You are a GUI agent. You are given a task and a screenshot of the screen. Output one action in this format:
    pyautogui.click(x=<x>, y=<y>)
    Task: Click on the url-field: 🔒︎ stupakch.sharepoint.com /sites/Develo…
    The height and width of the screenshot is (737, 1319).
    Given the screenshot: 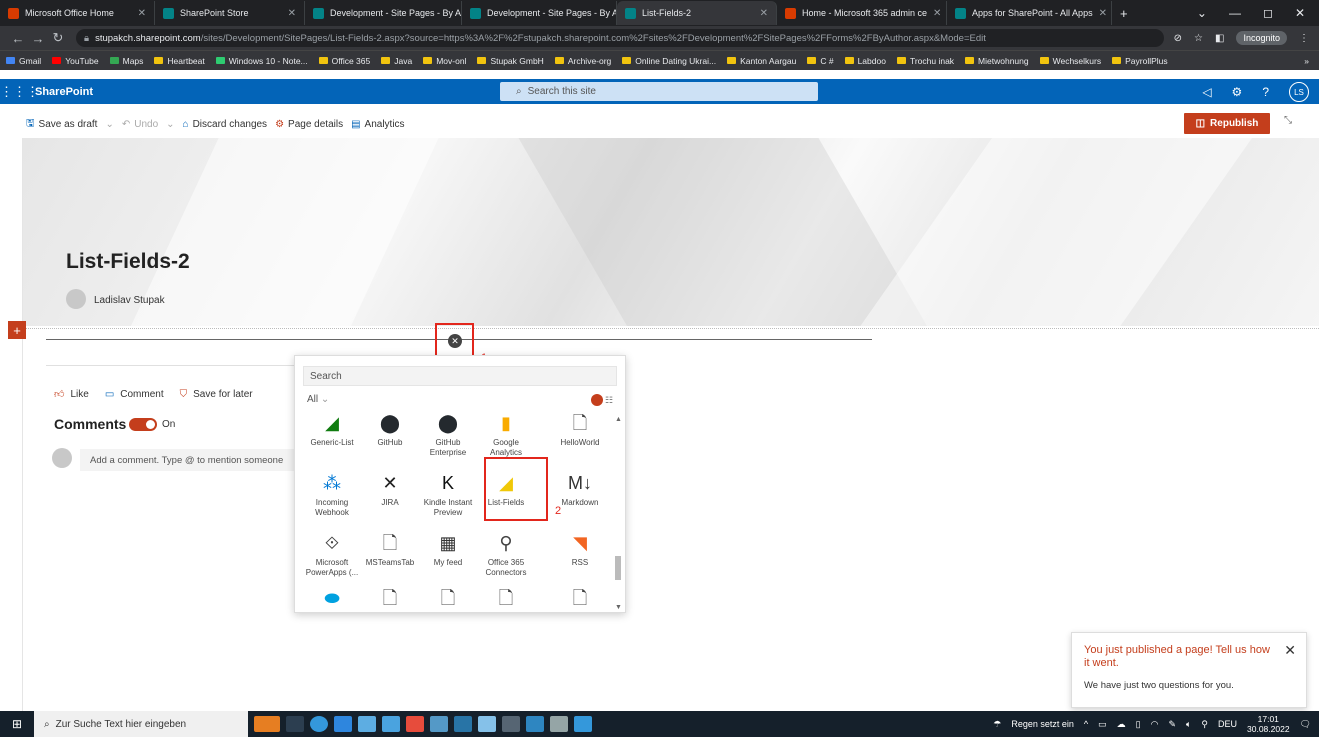 What is the action you would take?
    pyautogui.click(x=620, y=38)
    